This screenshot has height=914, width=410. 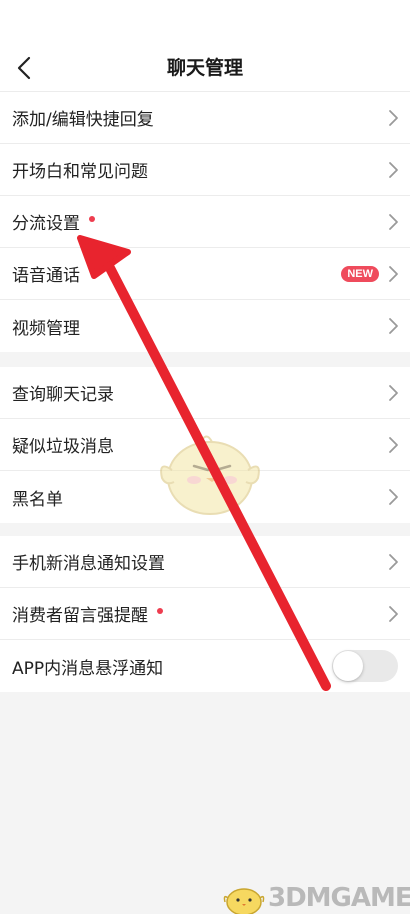 What do you see at coordinates (205, 562) in the screenshot?
I see `row-phone-notification-settings: 手机新消息通知设置` at bounding box center [205, 562].